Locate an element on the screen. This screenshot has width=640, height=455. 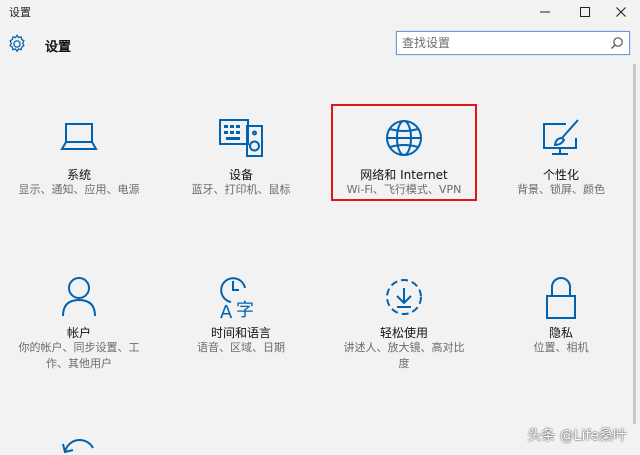
tile-update-security is located at coordinates (79, 443).